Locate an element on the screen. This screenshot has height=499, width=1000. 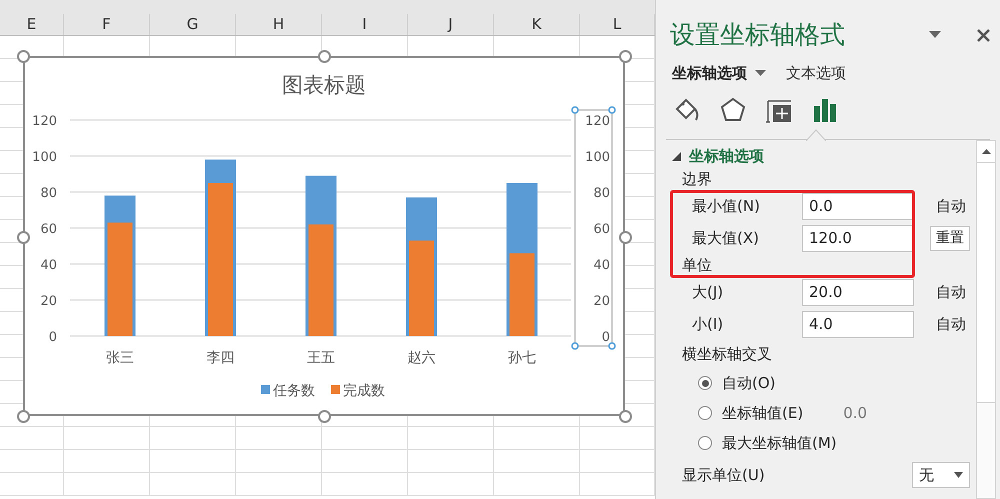
reset-button: 重置 is located at coordinates (950, 238).